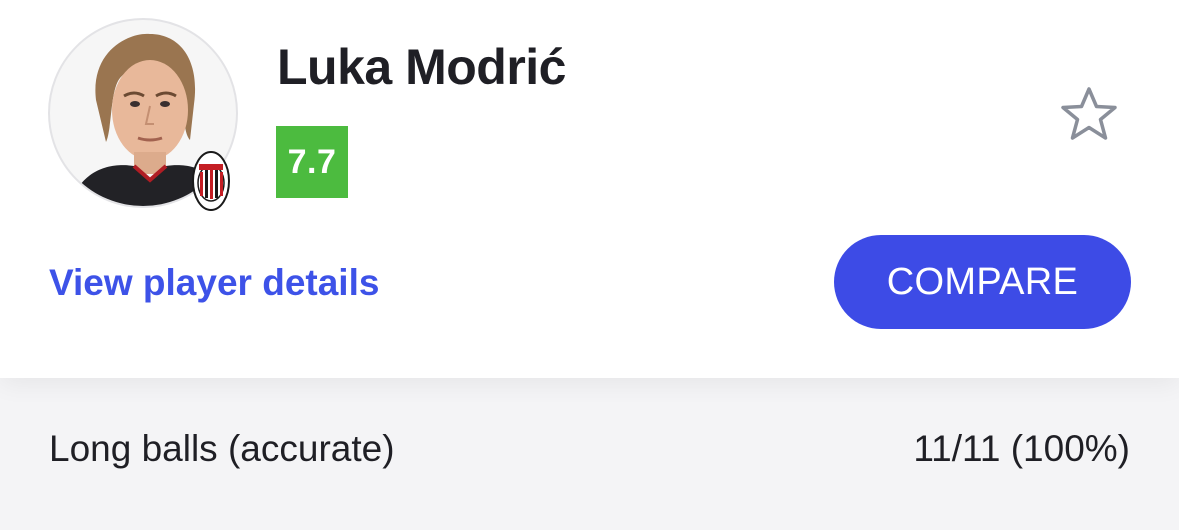  What do you see at coordinates (421, 67) in the screenshot?
I see `player-name: Luka Modrić` at bounding box center [421, 67].